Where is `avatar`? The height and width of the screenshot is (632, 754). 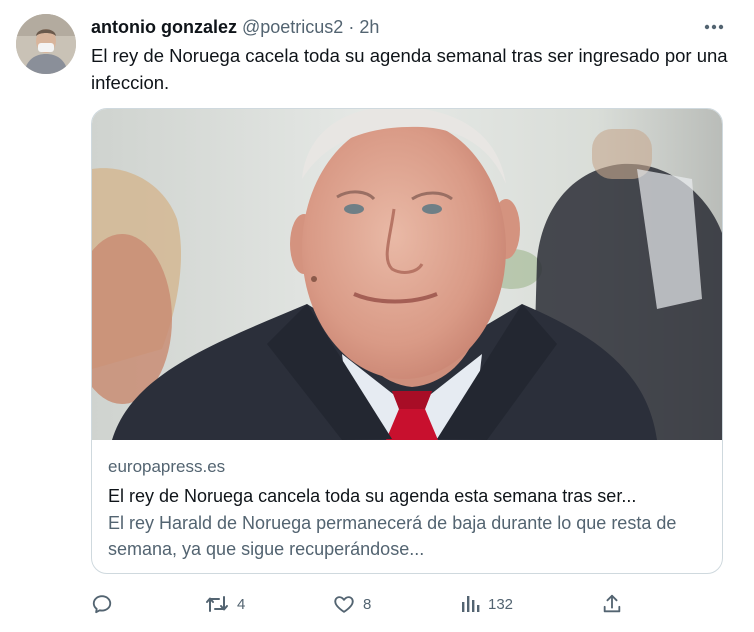 avatar is located at coordinates (46, 44).